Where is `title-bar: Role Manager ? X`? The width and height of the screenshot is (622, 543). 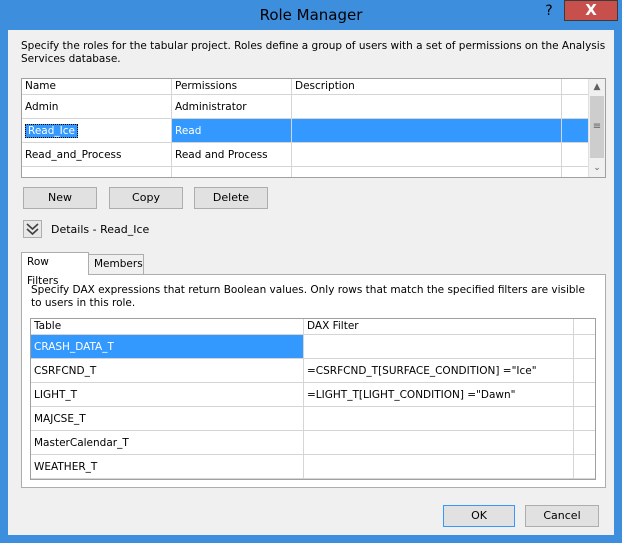
title-bar: Role Manager ? X is located at coordinates (311, 15).